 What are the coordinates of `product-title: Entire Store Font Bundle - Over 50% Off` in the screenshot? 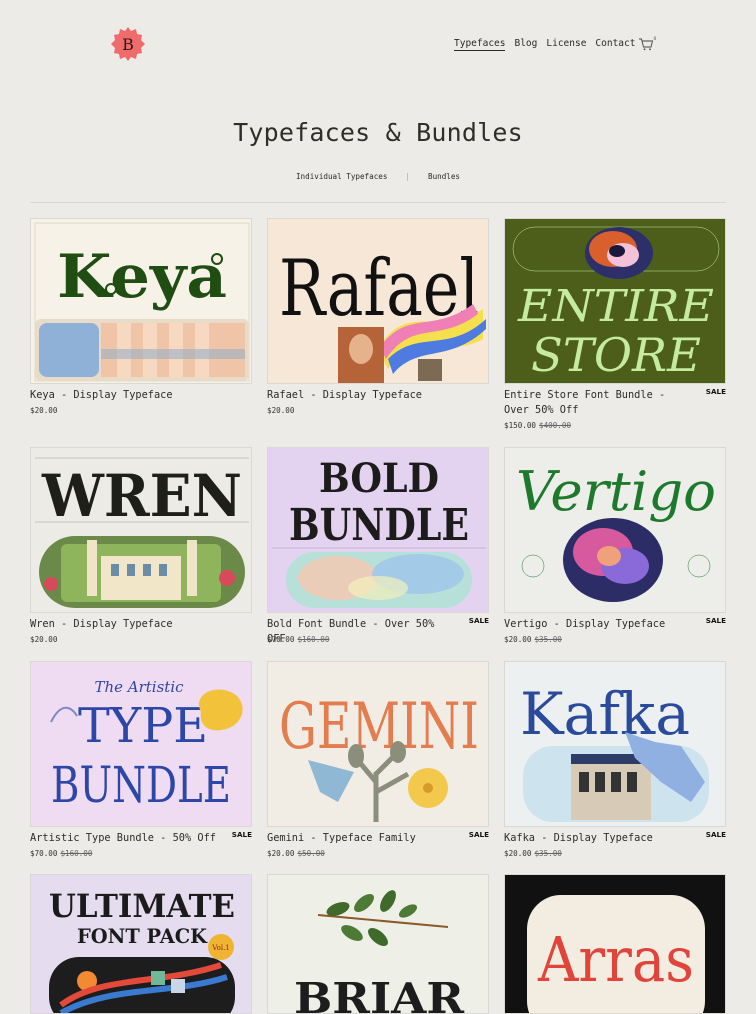 It's located at (599, 403).